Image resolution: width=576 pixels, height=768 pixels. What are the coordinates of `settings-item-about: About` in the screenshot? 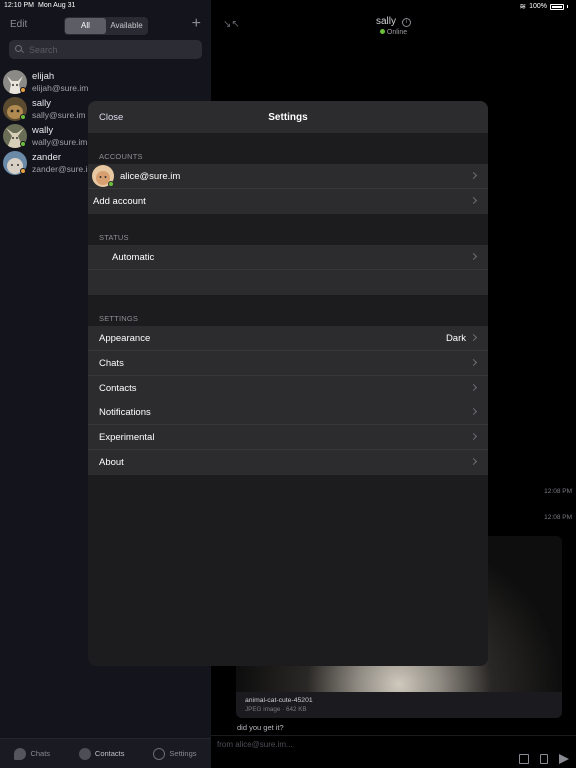 It's located at (288, 462).